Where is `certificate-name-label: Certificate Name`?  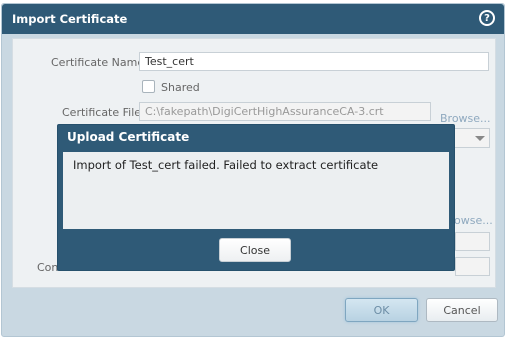
certificate-name-label: Certificate Name is located at coordinates (98, 62).